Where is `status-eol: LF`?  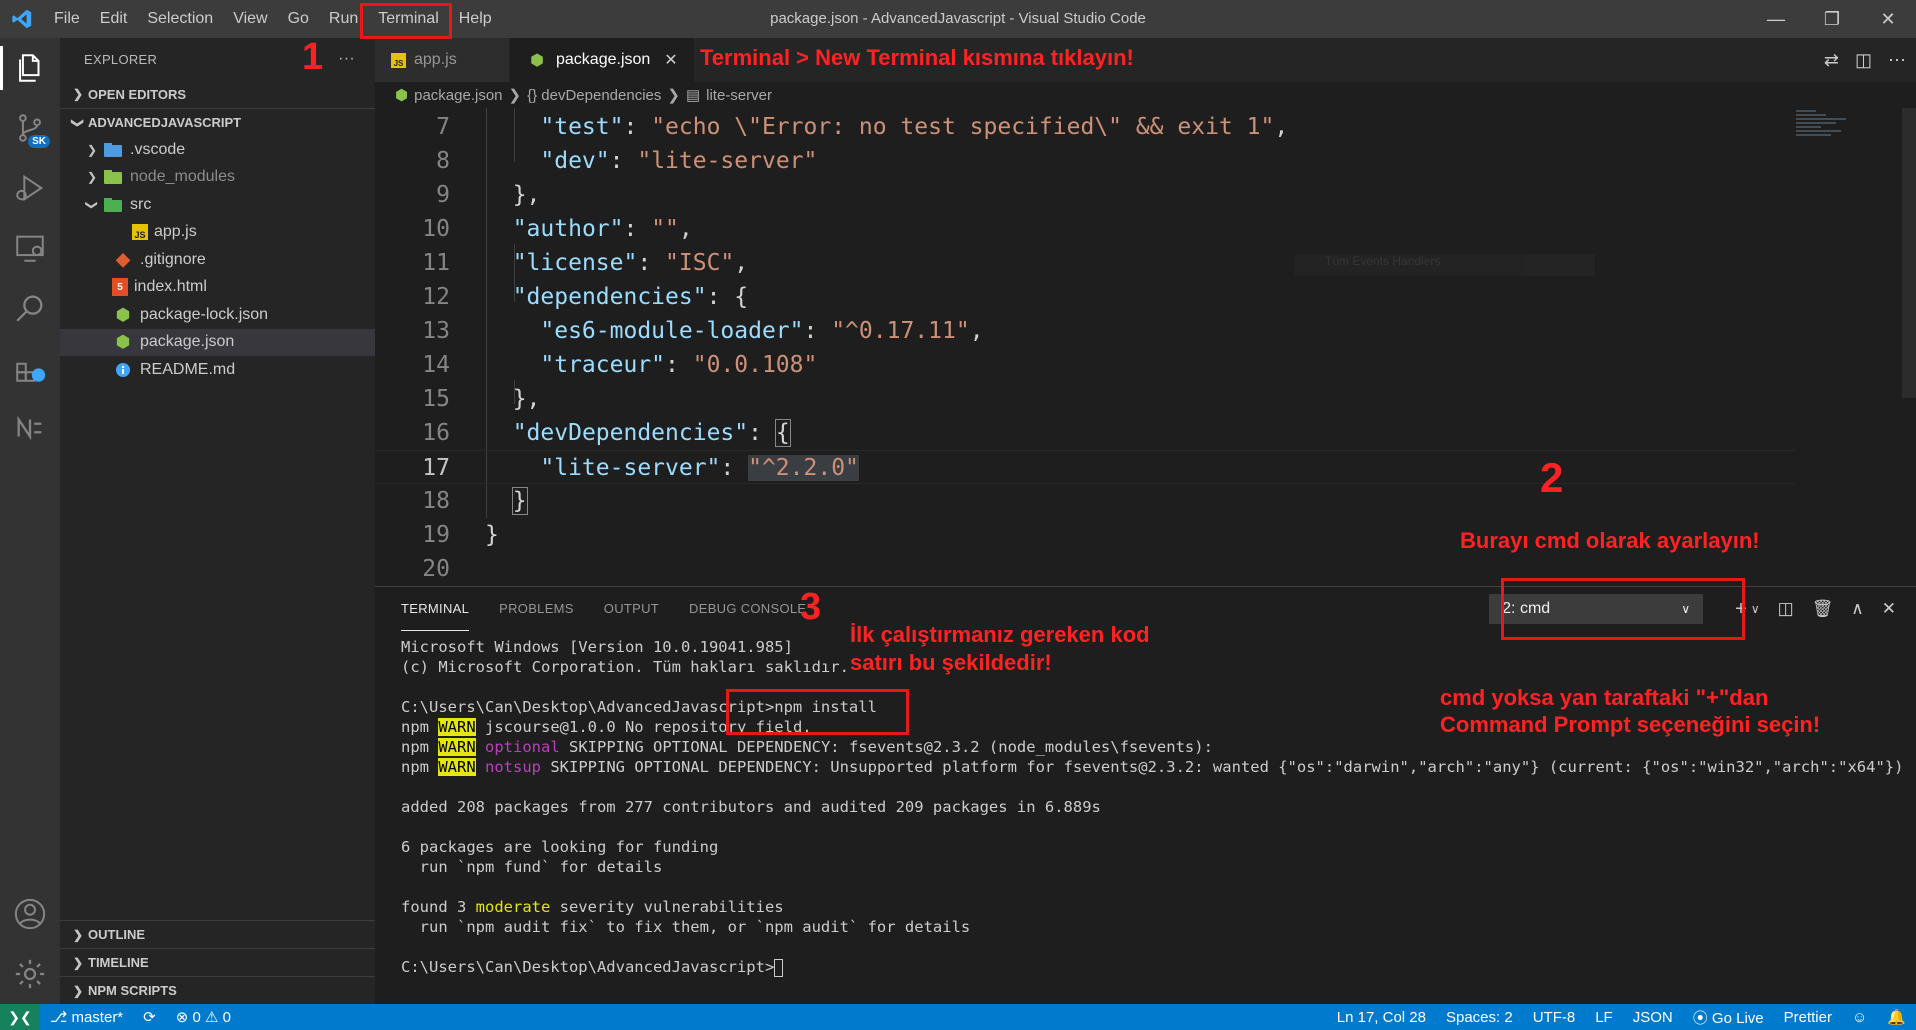 status-eol: LF is located at coordinates (1604, 1017).